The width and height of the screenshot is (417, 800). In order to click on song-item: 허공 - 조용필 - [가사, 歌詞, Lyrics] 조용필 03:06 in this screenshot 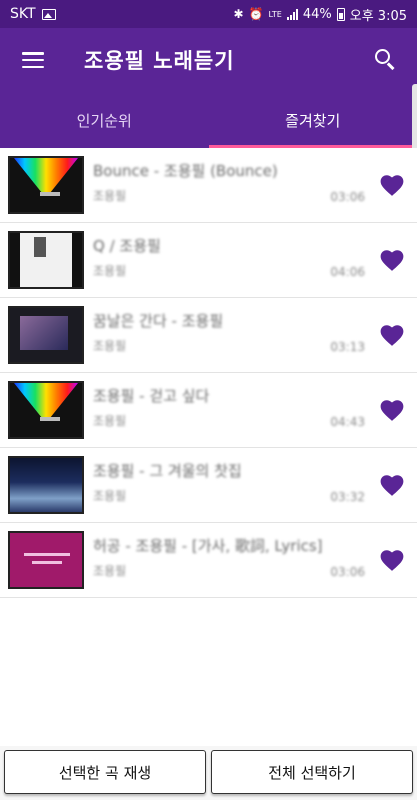, I will do `click(208, 560)`.